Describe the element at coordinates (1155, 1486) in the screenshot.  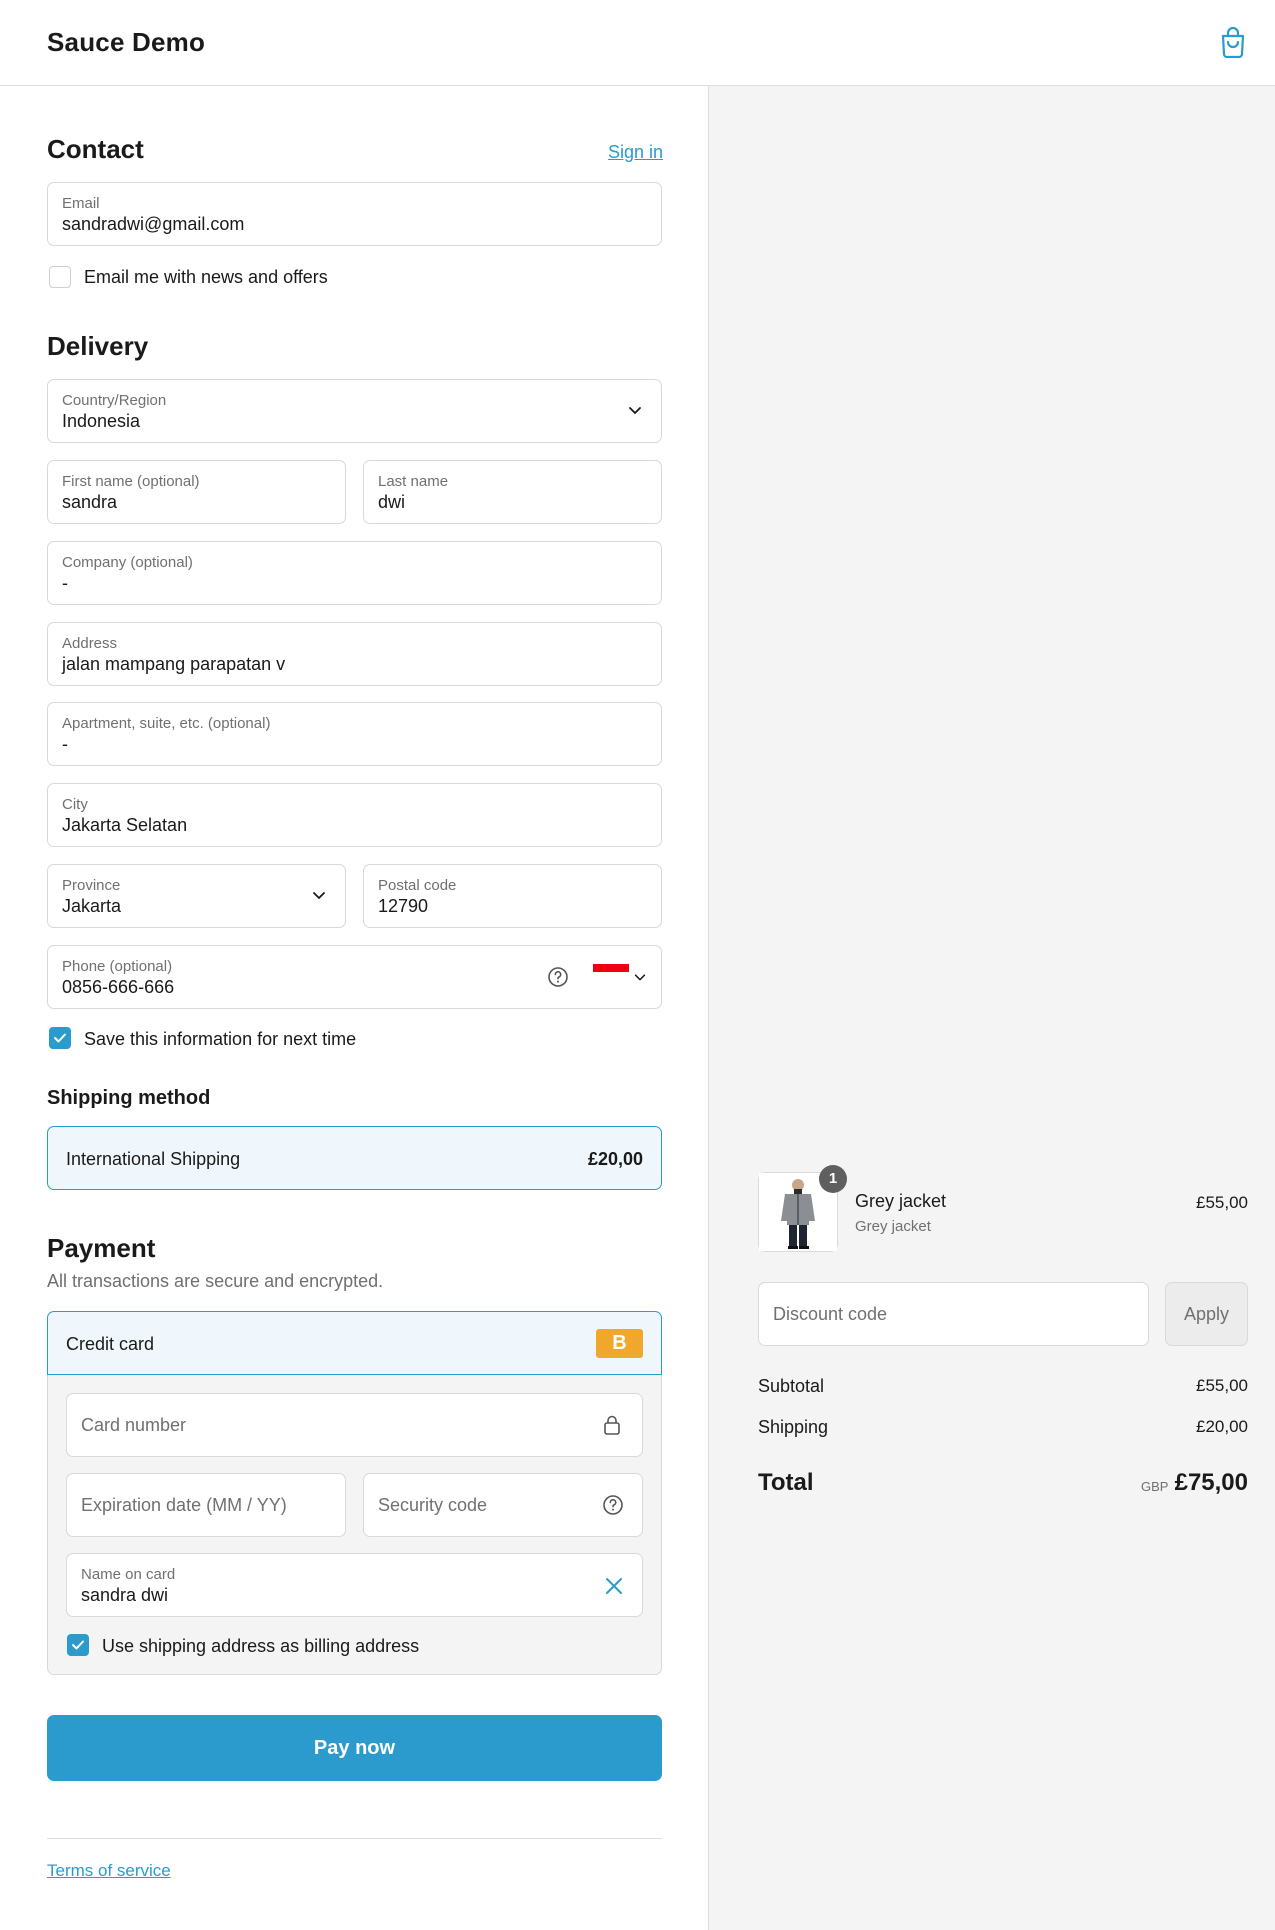
I see `currency-code: GBP` at that location.